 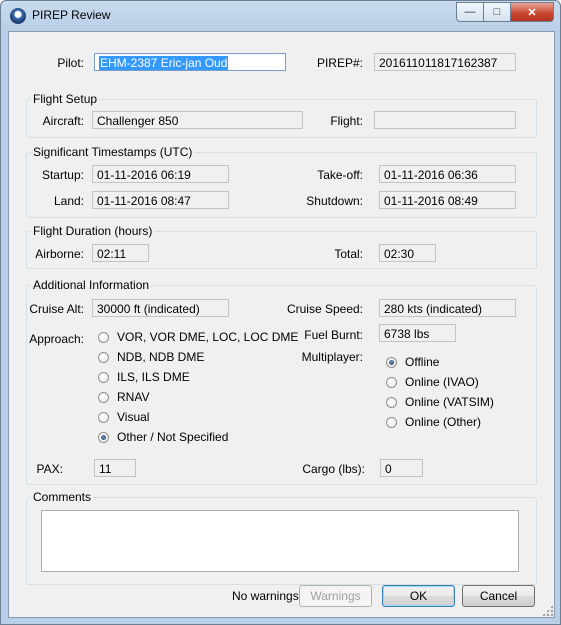 What do you see at coordinates (498, 596) in the screenshot?
I see `cancel-button: Cancel` at bounding box center [498, 596].